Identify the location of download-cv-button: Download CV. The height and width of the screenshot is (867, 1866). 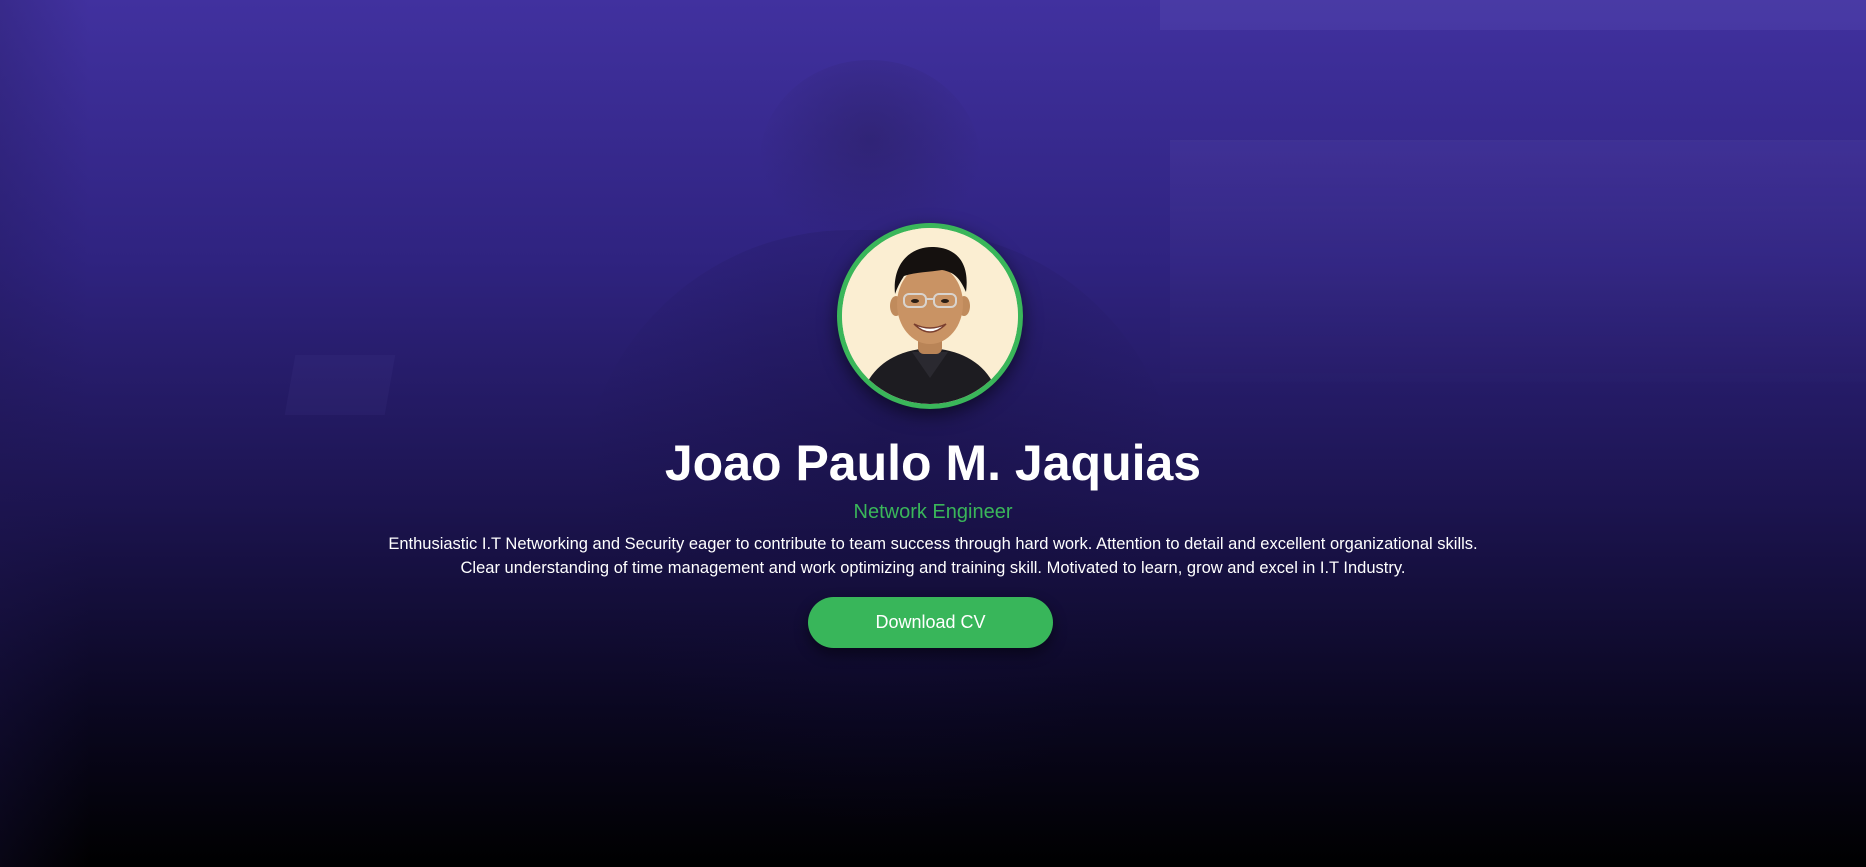
(930, 622).